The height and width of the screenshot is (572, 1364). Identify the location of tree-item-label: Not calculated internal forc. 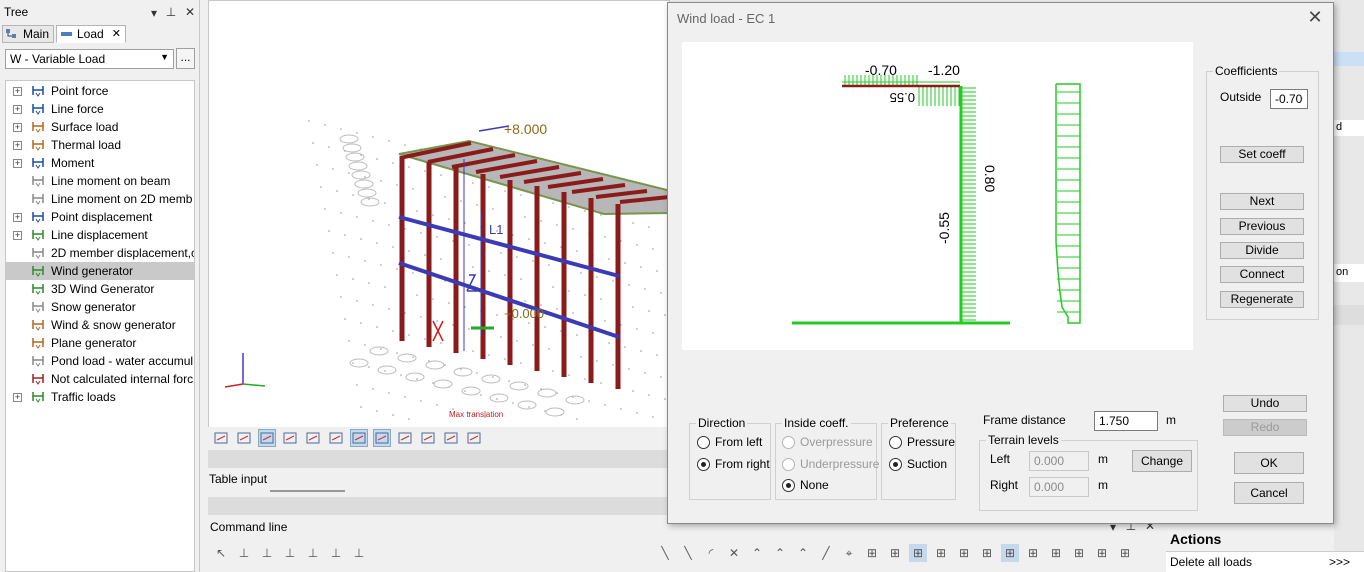
(122, 379).